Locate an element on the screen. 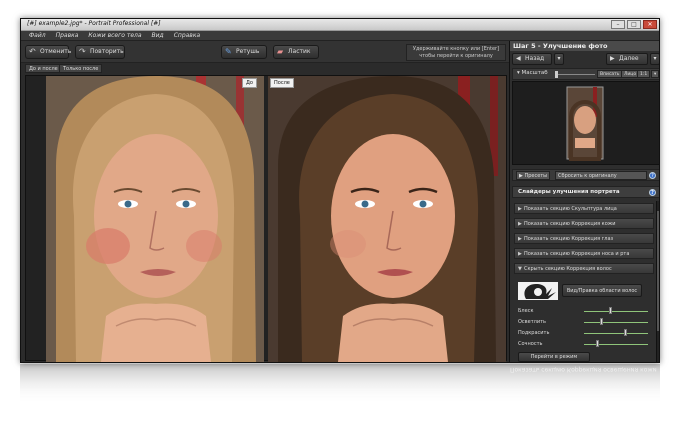  zoom-slider-knob is located at coordinates (556, 74).